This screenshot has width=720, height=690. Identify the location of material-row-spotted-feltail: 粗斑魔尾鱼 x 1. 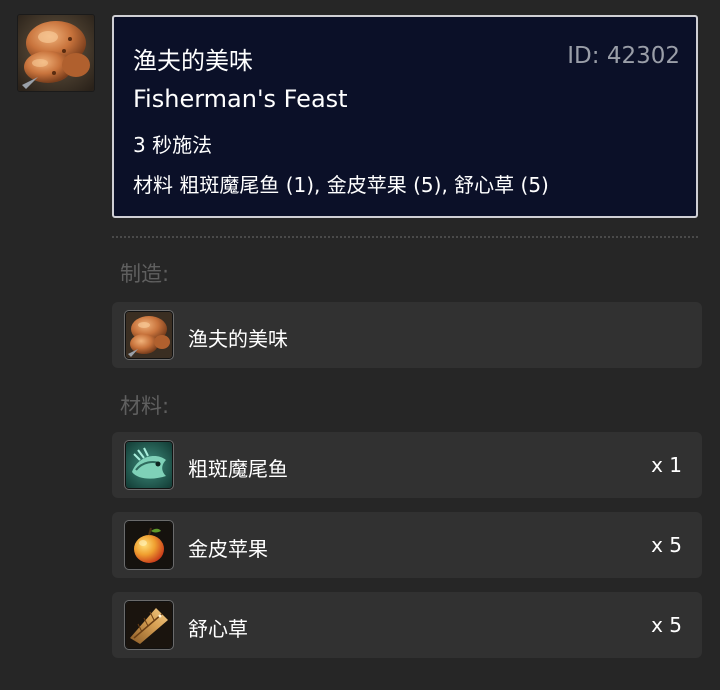
(407, 465).